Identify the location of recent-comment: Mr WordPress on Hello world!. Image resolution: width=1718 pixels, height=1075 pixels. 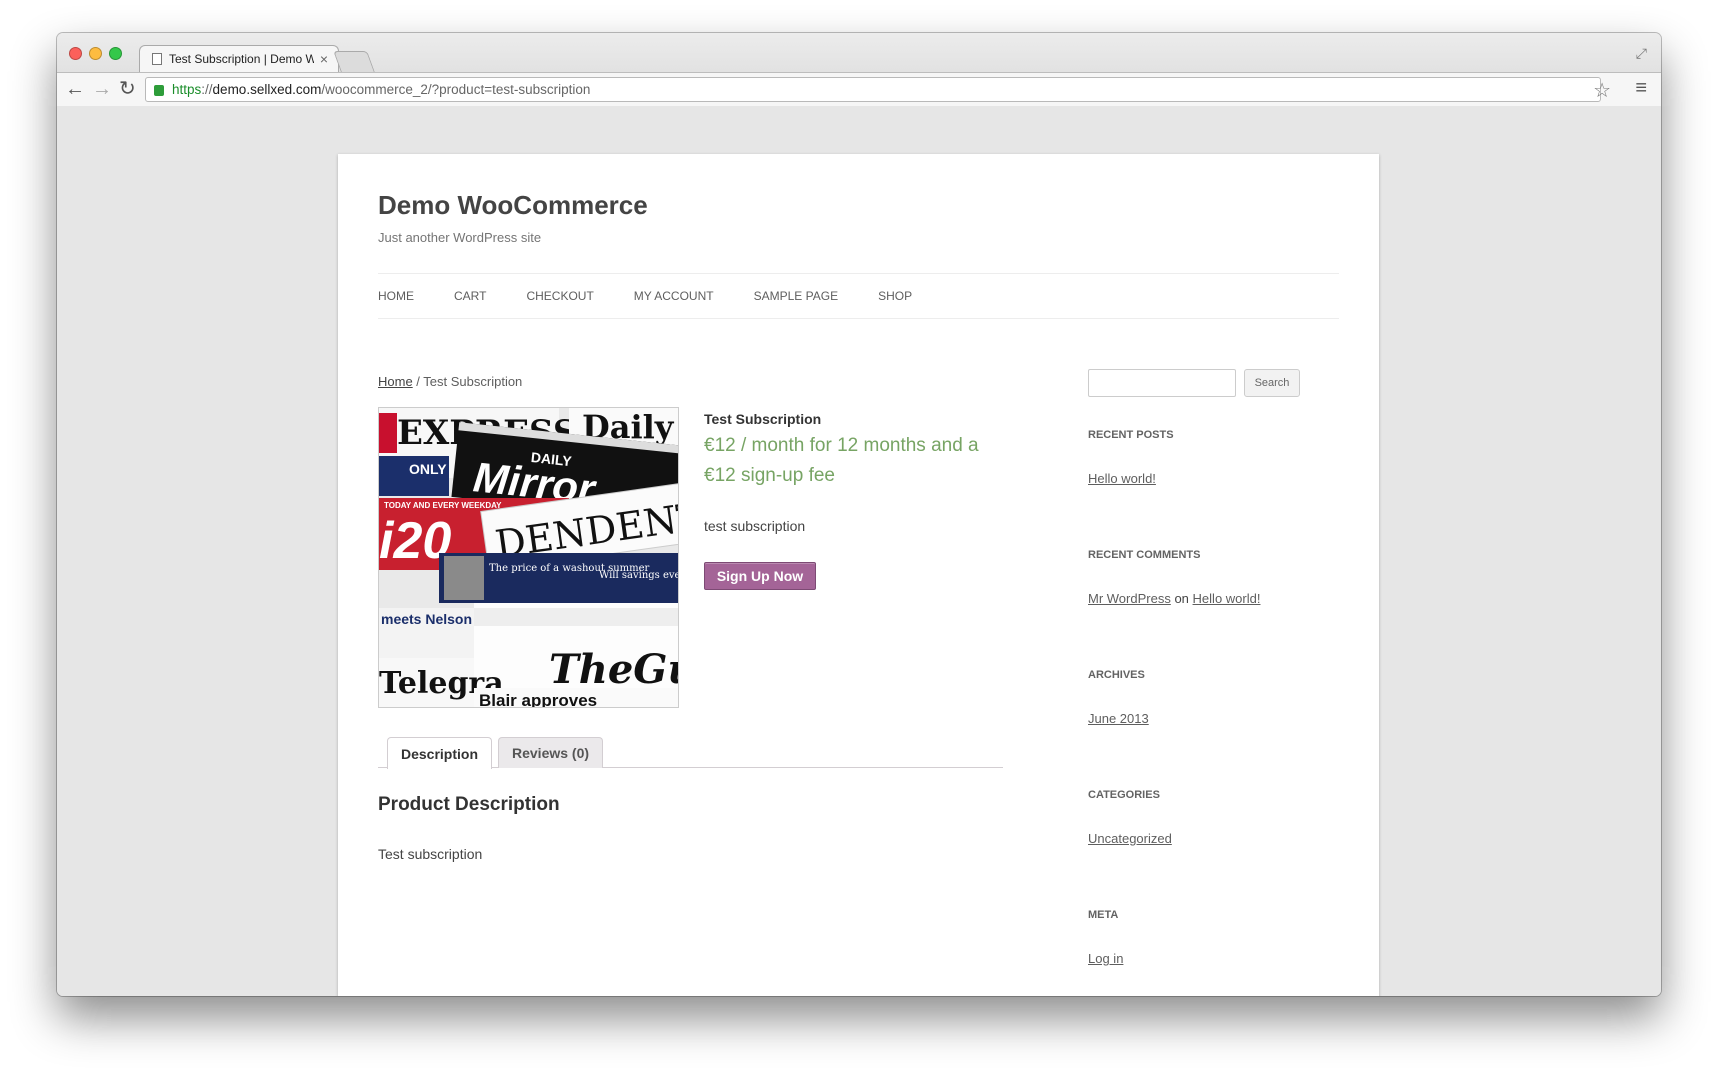
(1174, 598).